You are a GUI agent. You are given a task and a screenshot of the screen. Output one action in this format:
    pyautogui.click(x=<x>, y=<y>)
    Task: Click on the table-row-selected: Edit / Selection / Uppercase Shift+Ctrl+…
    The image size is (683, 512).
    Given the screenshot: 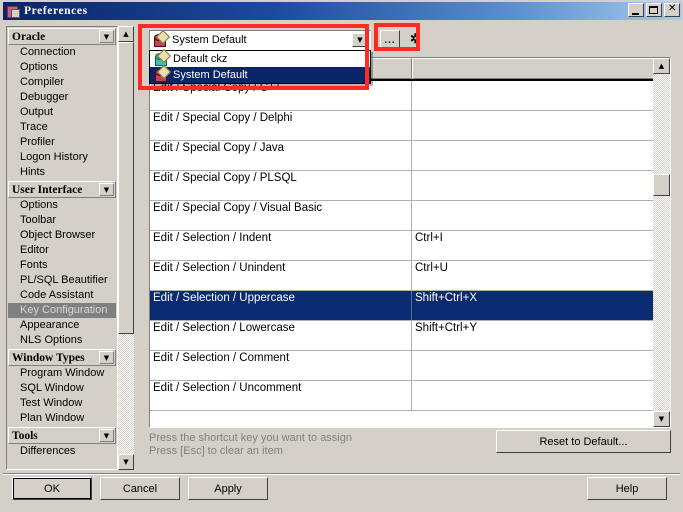 What is the action you would take?
    pyautogui.click(x=402, y=306)
    